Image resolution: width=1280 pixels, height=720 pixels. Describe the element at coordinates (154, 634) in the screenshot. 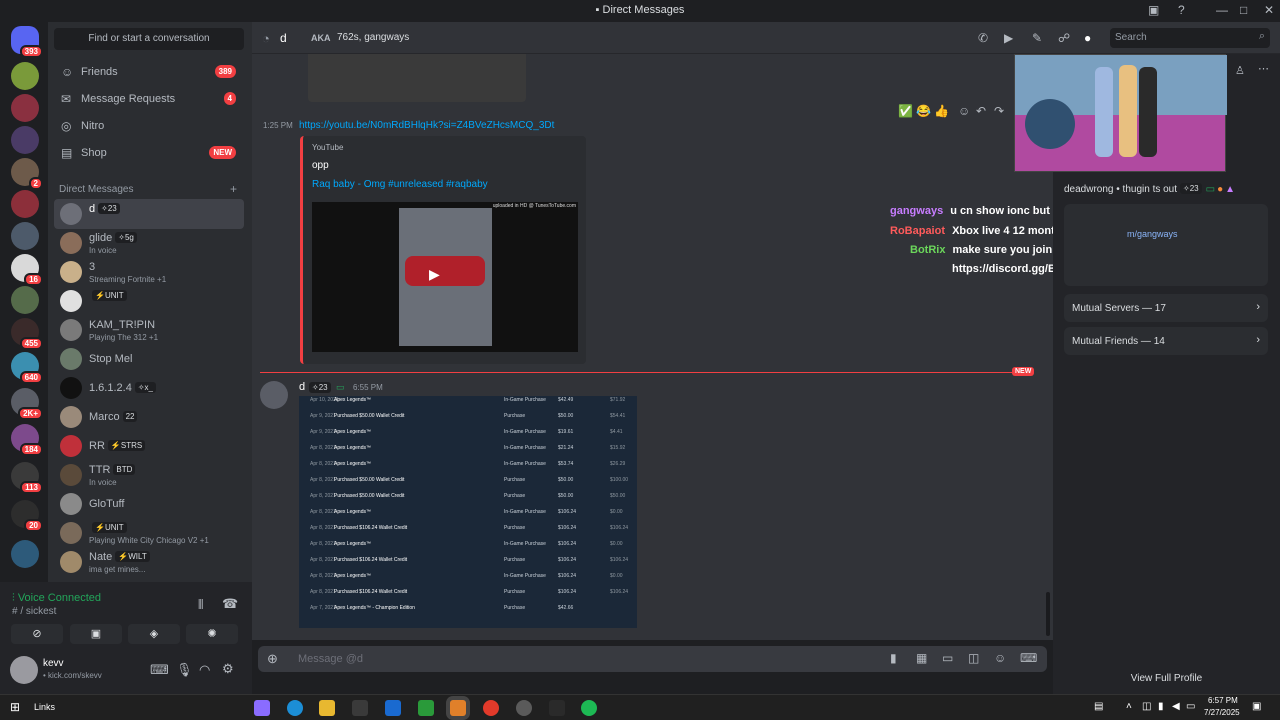

I see `activity-button: ◈` at that location.